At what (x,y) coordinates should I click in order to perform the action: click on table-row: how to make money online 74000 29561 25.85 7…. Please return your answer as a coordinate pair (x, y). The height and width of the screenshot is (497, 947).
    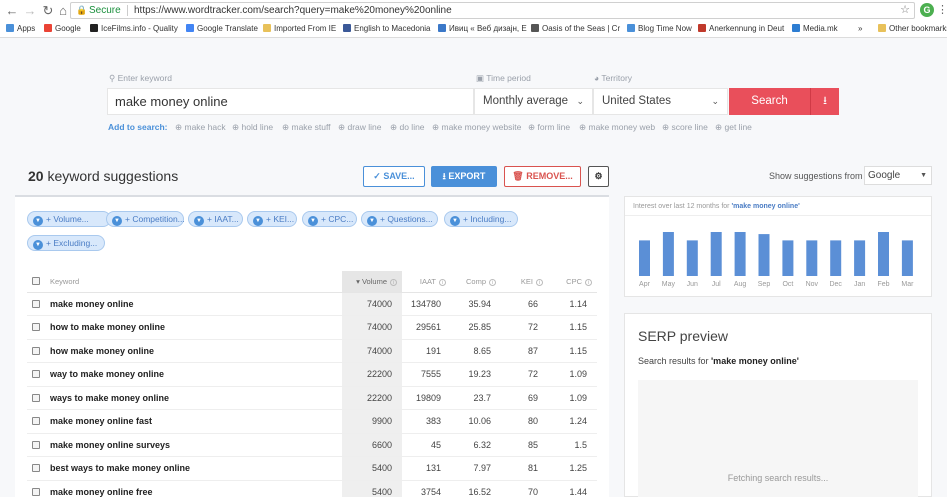
    Looking at the image, I should click on (312, 327).